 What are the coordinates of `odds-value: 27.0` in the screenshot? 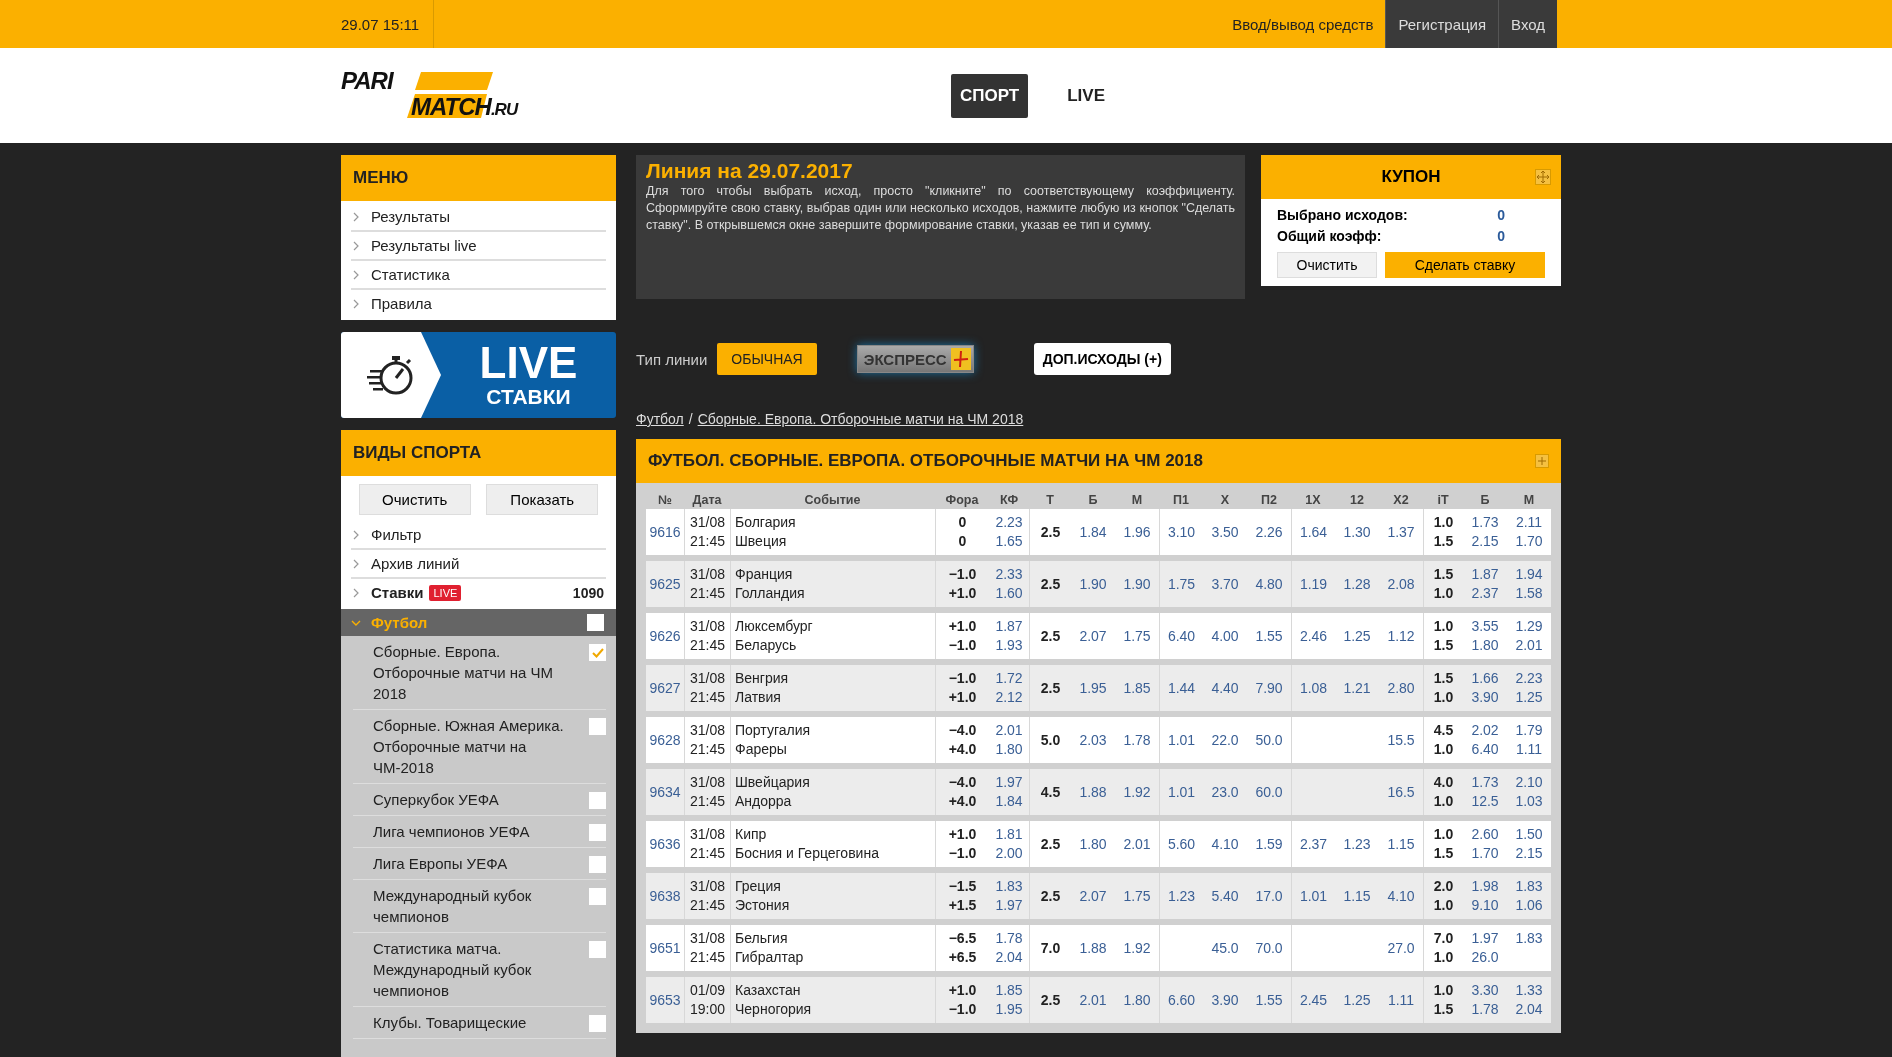 It's located at (1401, 948).